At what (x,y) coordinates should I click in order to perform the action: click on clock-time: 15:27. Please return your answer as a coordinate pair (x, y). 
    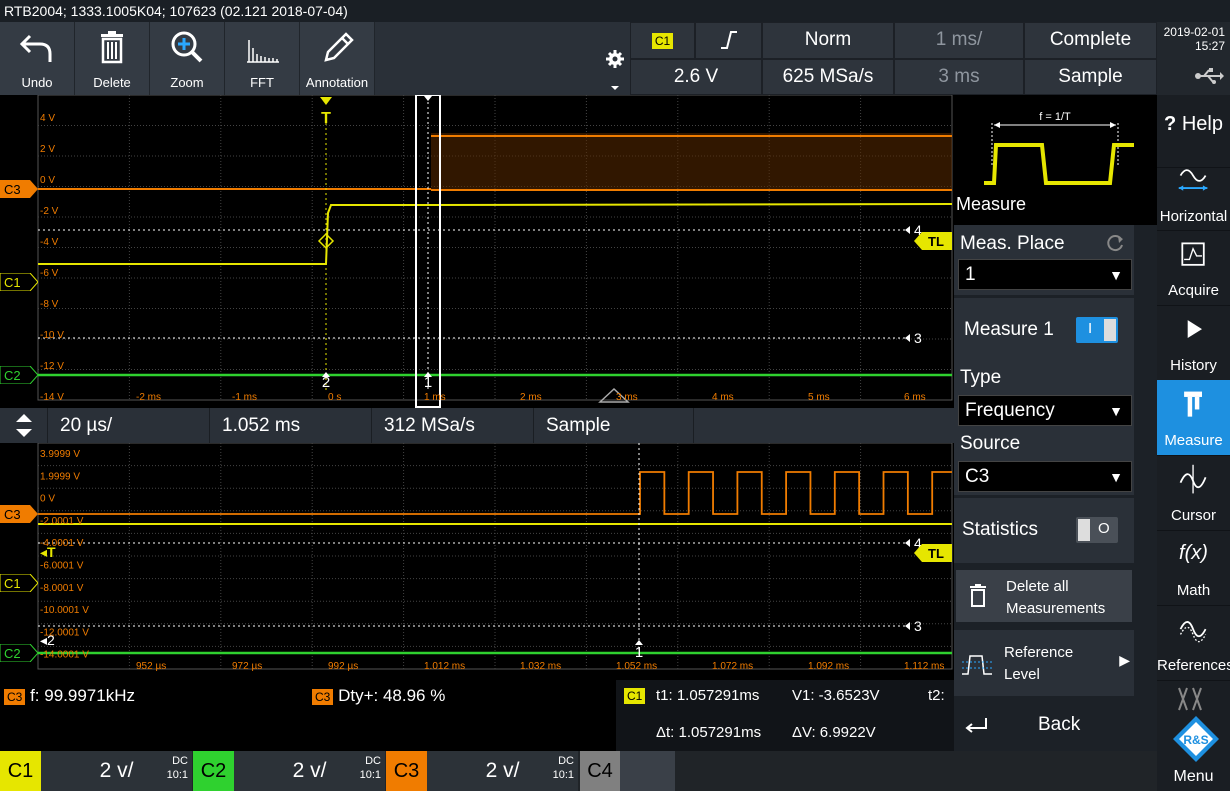
    Looking at the image, I should click on (1209, 46).